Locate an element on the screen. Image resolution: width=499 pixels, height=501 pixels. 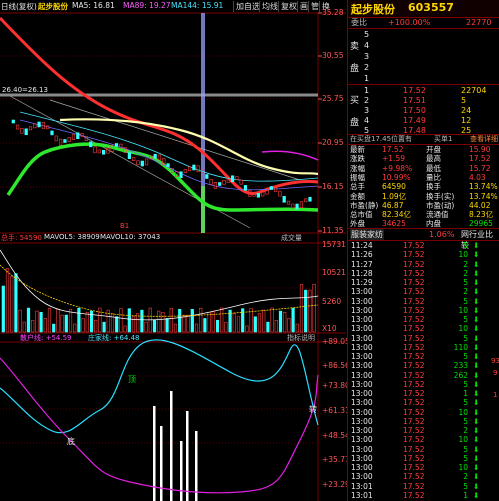
tick-volume: 2 is located at coordinates (465, 292).